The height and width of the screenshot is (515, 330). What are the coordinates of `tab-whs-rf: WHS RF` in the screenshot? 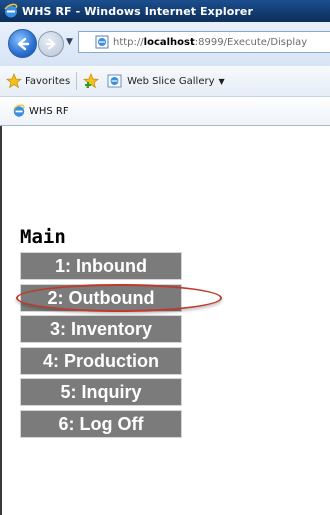 It's located at (40, 111).